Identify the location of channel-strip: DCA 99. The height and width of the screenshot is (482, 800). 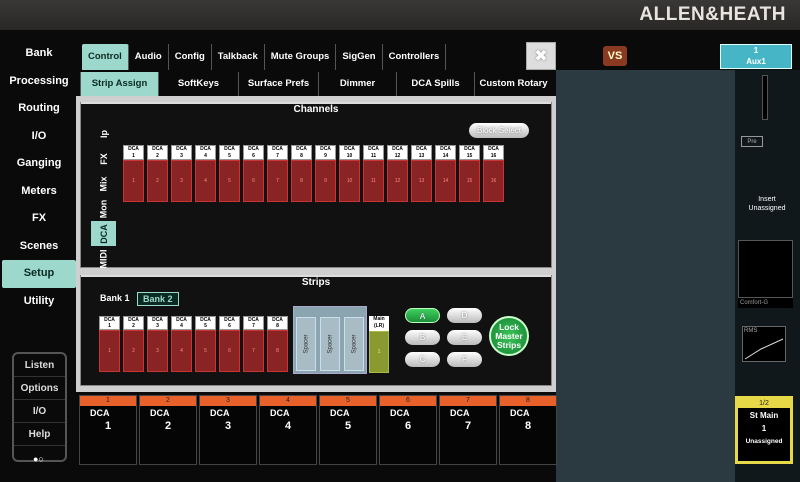
(325, 173).